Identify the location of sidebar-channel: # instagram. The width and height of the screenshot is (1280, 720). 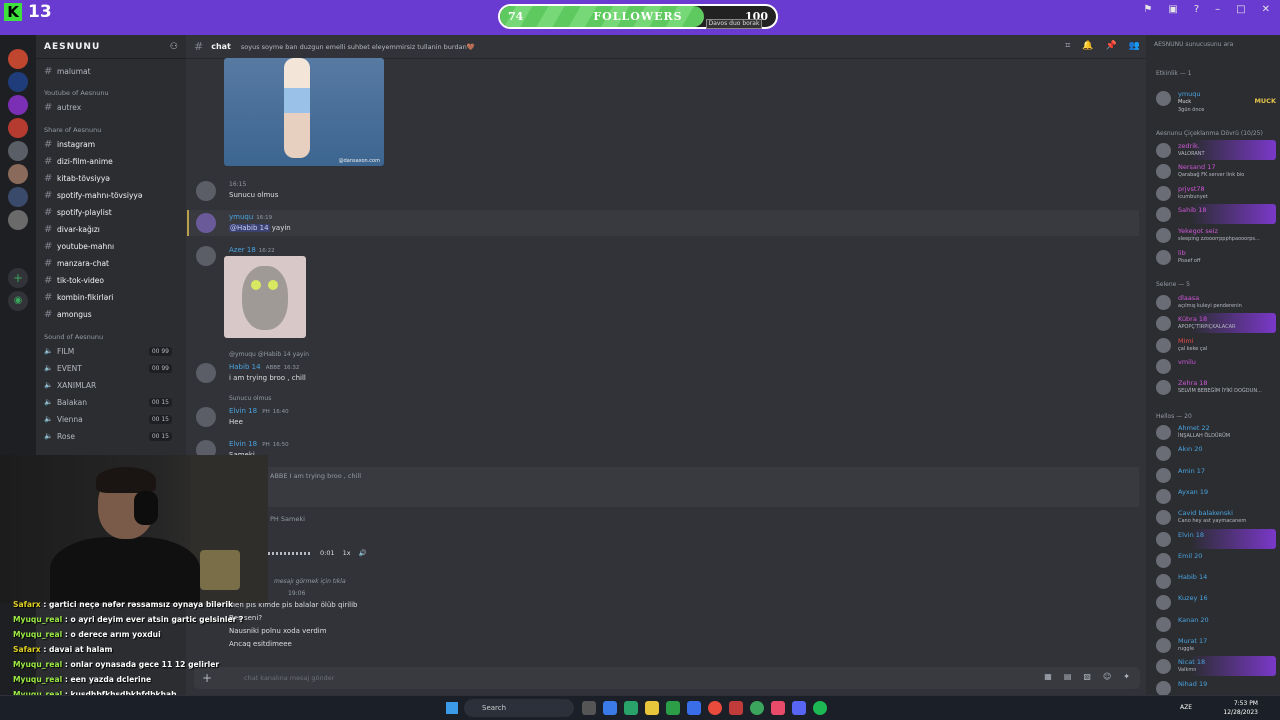
(69, 144).